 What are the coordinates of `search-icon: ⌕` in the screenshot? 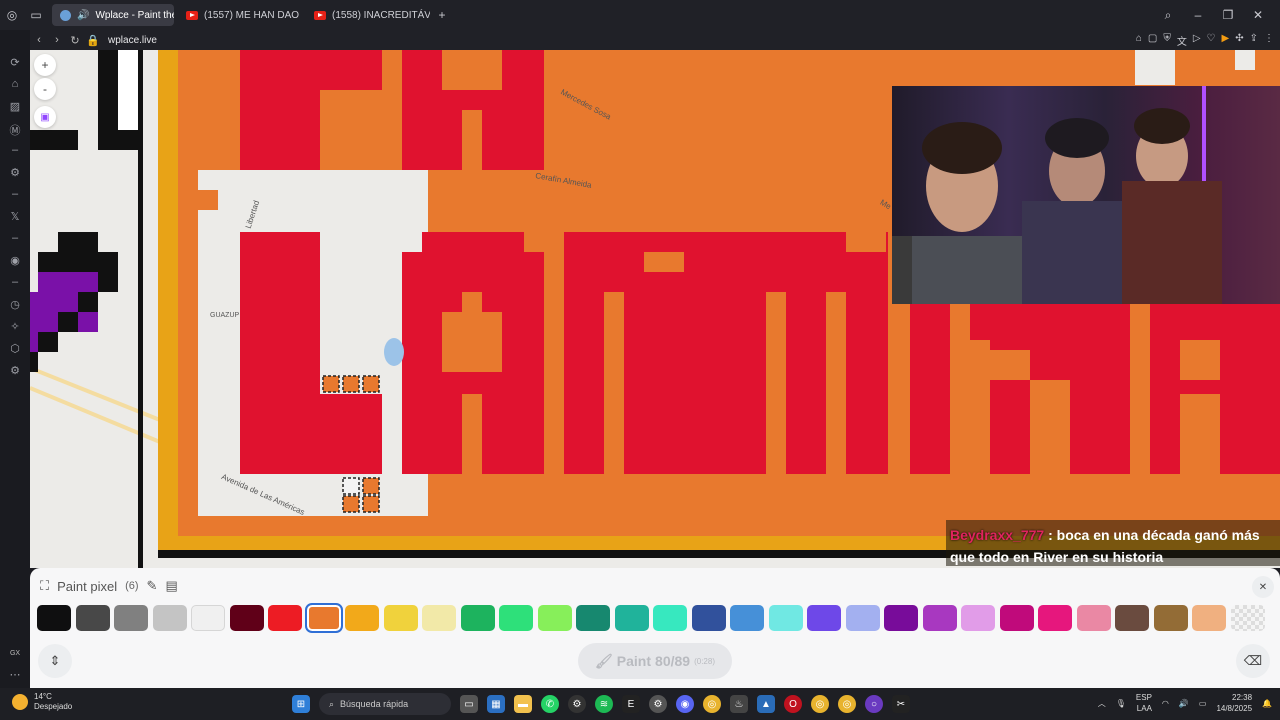 It's located at (1168, 15).